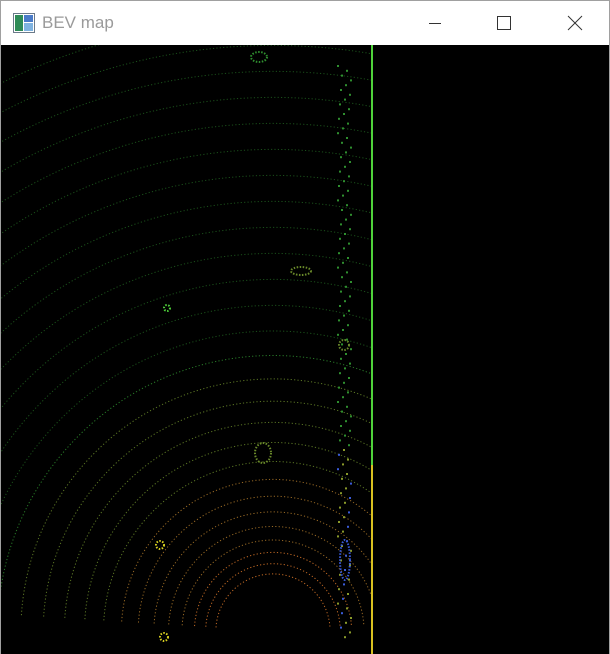 This screenshot has height=654, width=610. I want to click on maximize-icon, so click(504, 23).